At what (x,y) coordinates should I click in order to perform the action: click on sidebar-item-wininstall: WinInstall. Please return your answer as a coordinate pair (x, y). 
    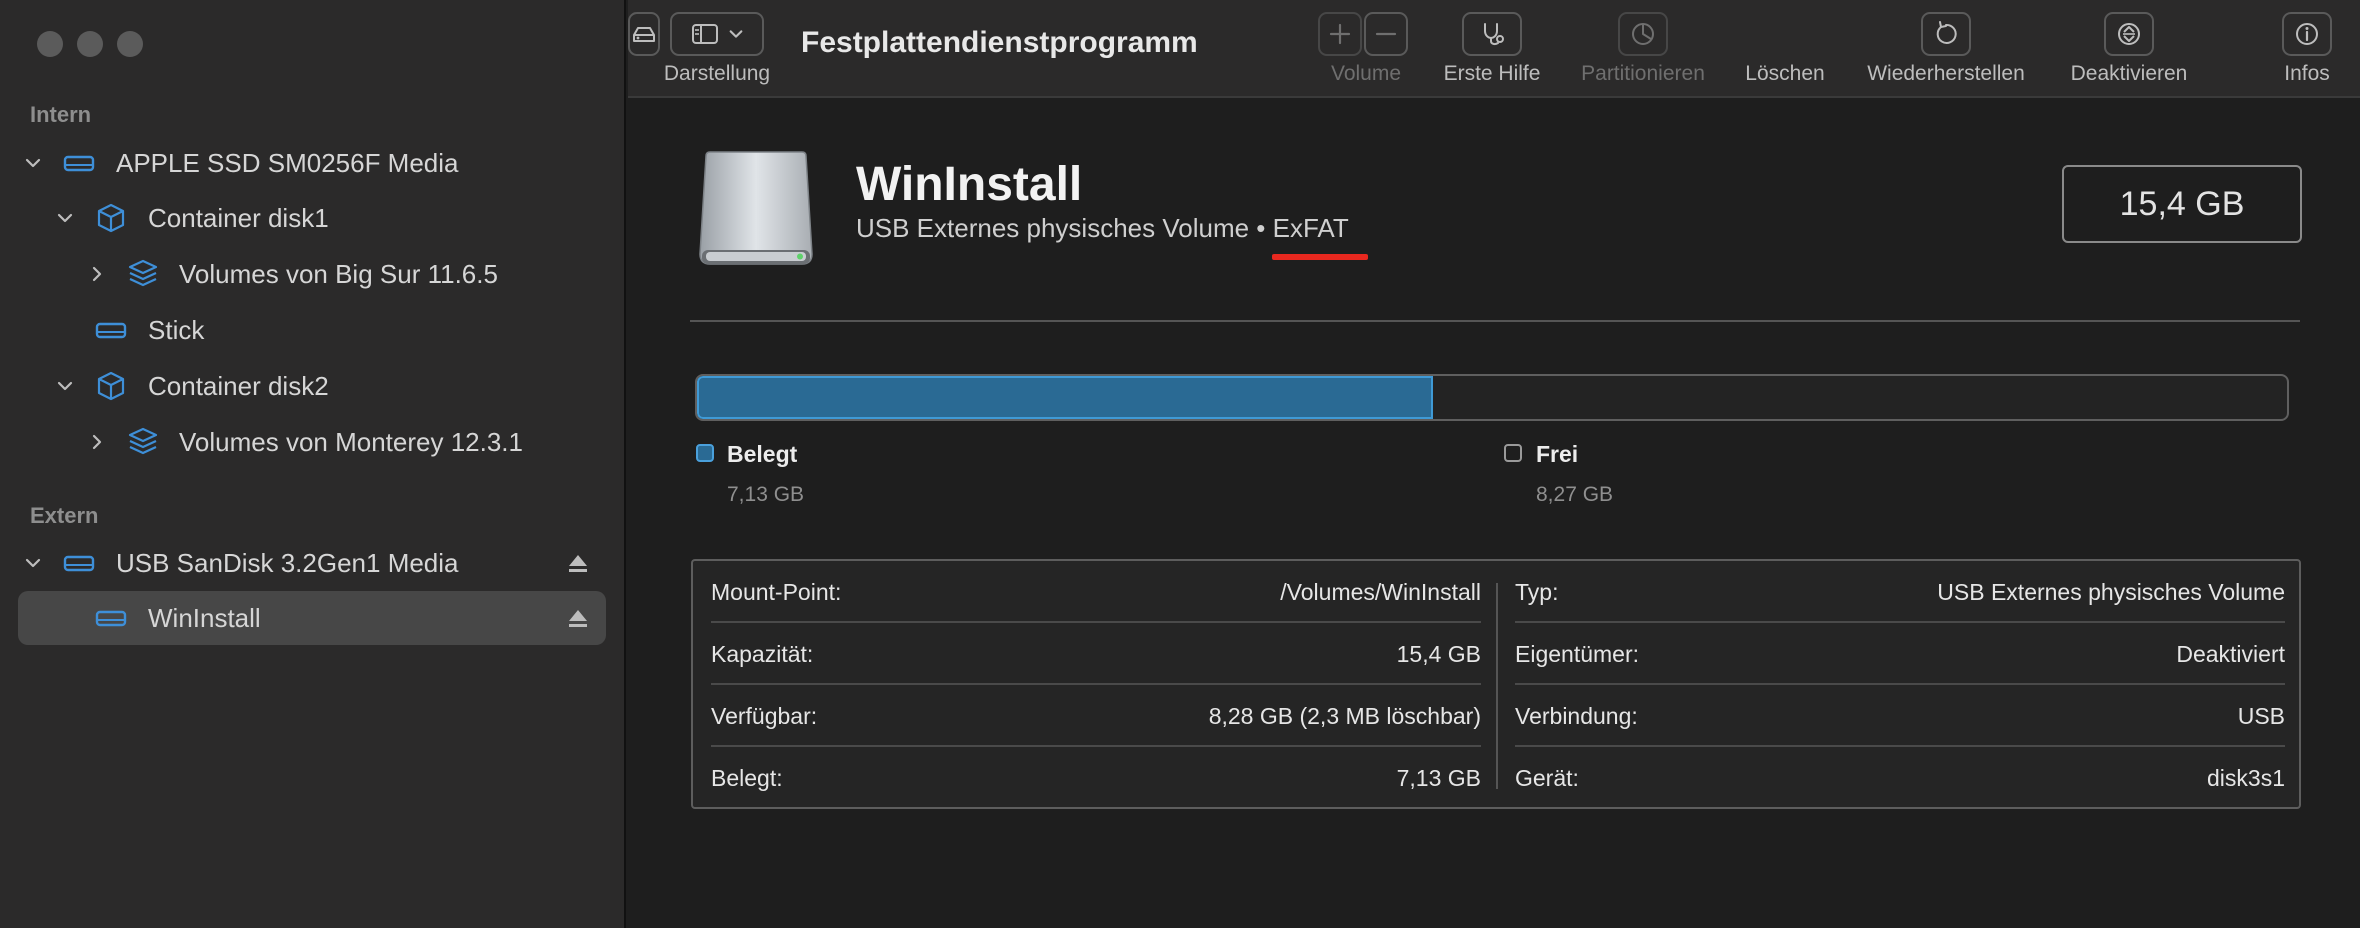
    Looking at the image, I should click on (312, 618).